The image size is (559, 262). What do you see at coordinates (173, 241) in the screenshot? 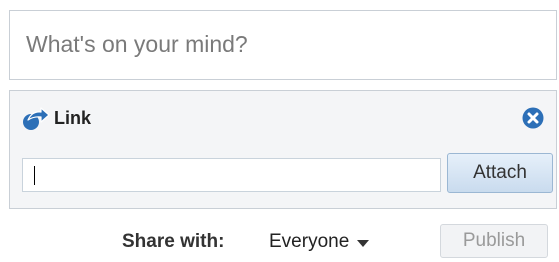
I see `share-with-label: Share with:` at bounding box center [173, 241].